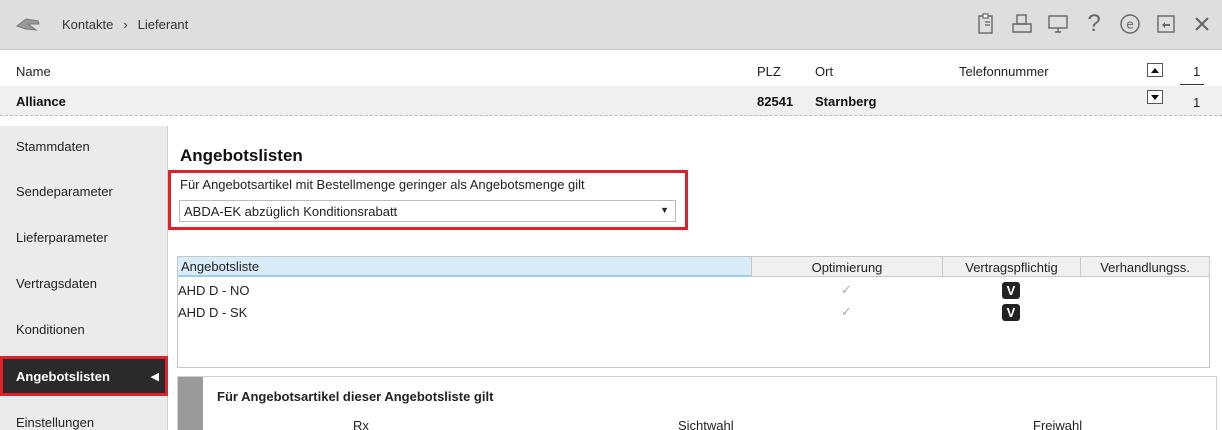 This screenshot has height=430, width=1222. Describe the element at coordinates (29, 25) in the screenshot. I see `back-arrow-icon` at that location.